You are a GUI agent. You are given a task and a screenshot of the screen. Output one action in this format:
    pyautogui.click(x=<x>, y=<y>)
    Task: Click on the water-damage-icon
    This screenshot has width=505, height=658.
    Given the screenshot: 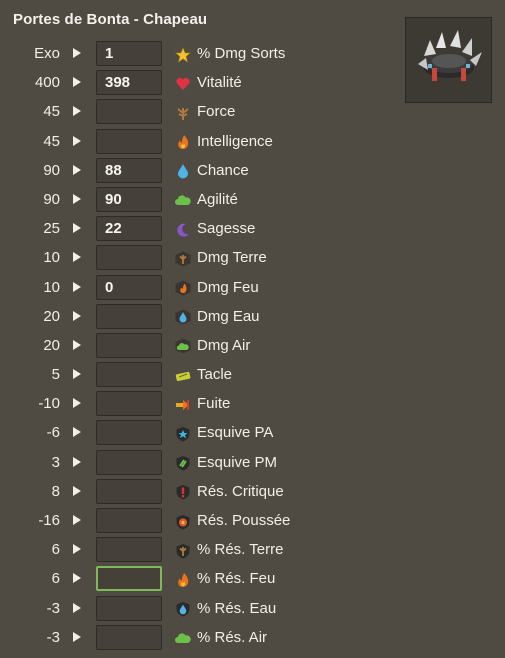 What is the action you would take?
    pyautogui.click(x=182, y=317)
    